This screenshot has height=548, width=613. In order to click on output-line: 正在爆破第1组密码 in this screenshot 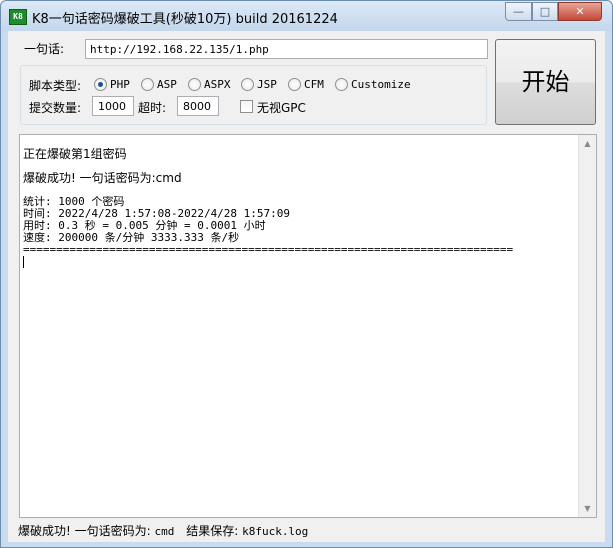, I will do `click(75, 154)`.